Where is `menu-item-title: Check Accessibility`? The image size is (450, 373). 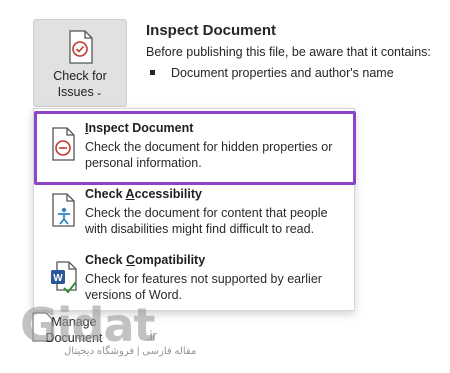 menu-item-title: Check Accessibility is located at coordinates (143, 194).